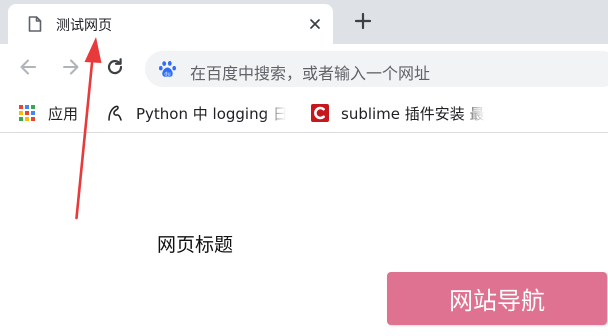 The width and height of the screenshot is (608, 336). I want to click on bookmark-sublime-plugin: sublime 插件安装 最, so click(398, 113).